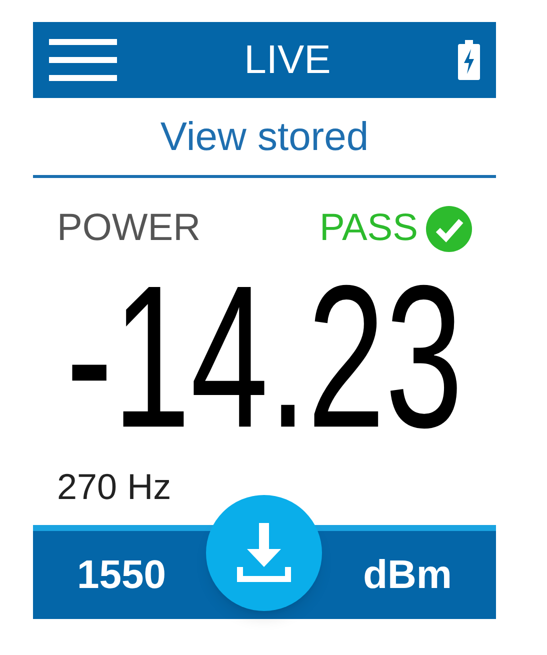 This screenshot has width=547, height=655. I want to click on measurement-label: POWER, so click(129, 228).